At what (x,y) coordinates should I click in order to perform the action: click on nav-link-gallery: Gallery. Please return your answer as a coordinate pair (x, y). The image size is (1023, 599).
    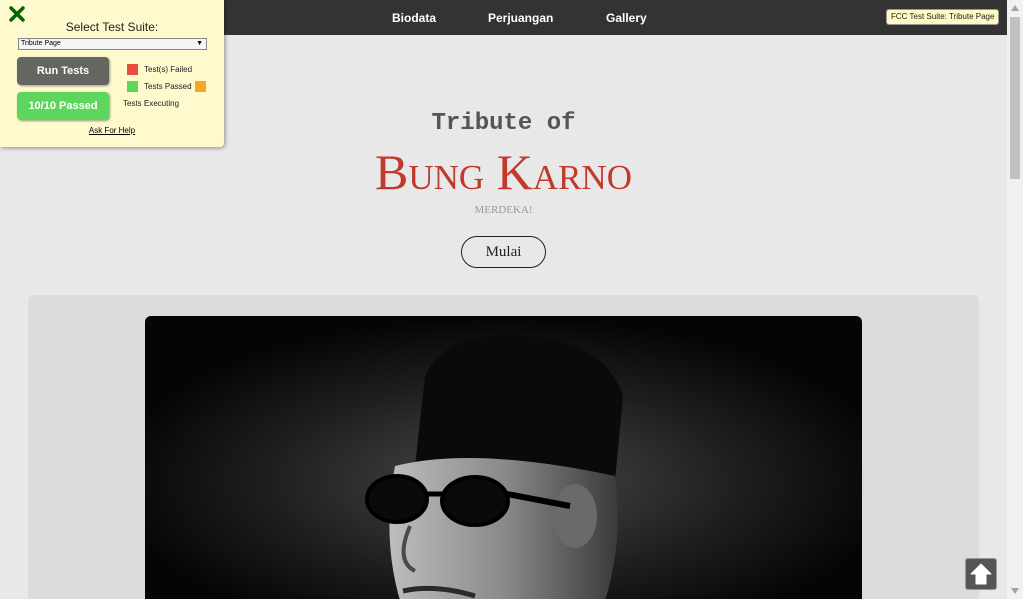
    Looking at the image, I should click on (626, 18).